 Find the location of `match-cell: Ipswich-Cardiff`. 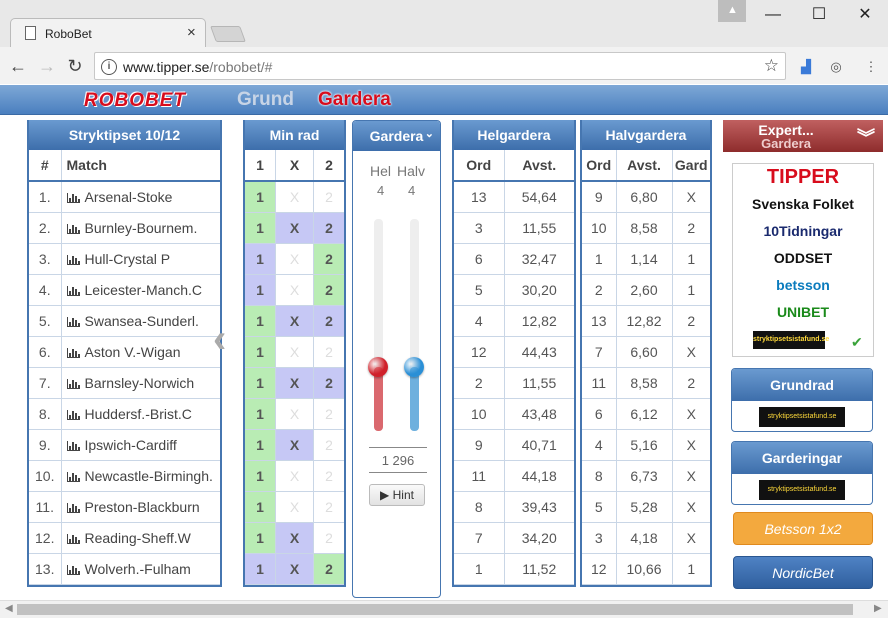

match-cell: Ipswich-Cardiff is located at coordinates (140, 445).